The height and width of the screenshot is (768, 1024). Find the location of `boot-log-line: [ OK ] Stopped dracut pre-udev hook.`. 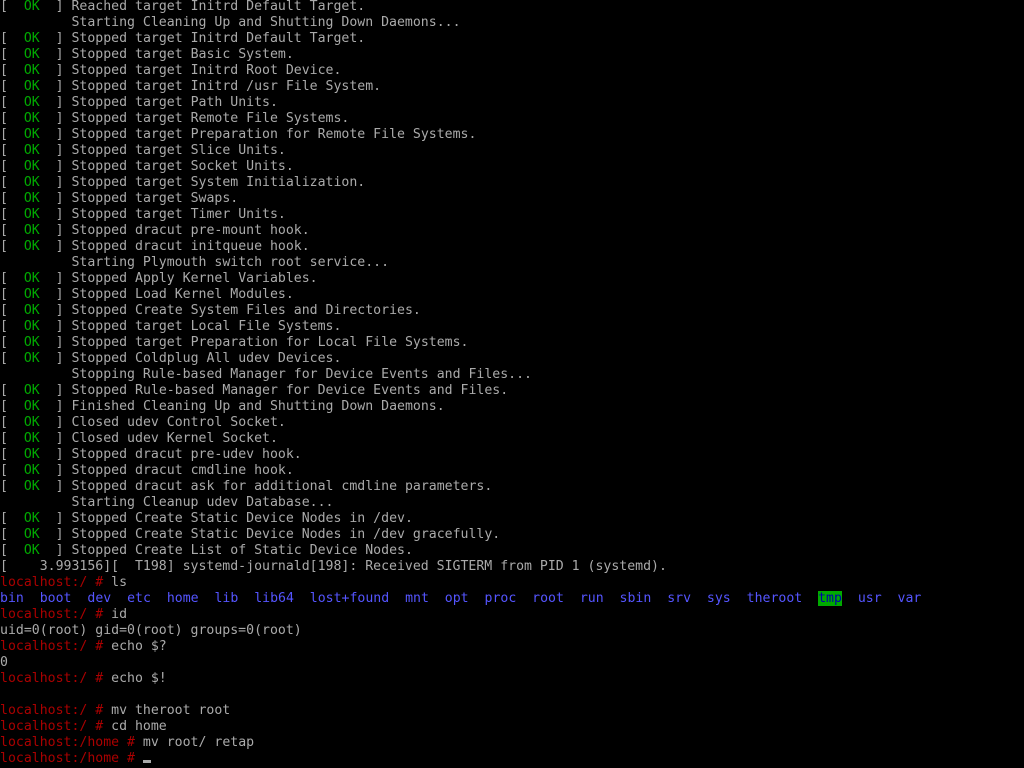

boot-log-line: [ OK ] Stopped dracut pre-udev hook. is located at coordinates (151, 454).